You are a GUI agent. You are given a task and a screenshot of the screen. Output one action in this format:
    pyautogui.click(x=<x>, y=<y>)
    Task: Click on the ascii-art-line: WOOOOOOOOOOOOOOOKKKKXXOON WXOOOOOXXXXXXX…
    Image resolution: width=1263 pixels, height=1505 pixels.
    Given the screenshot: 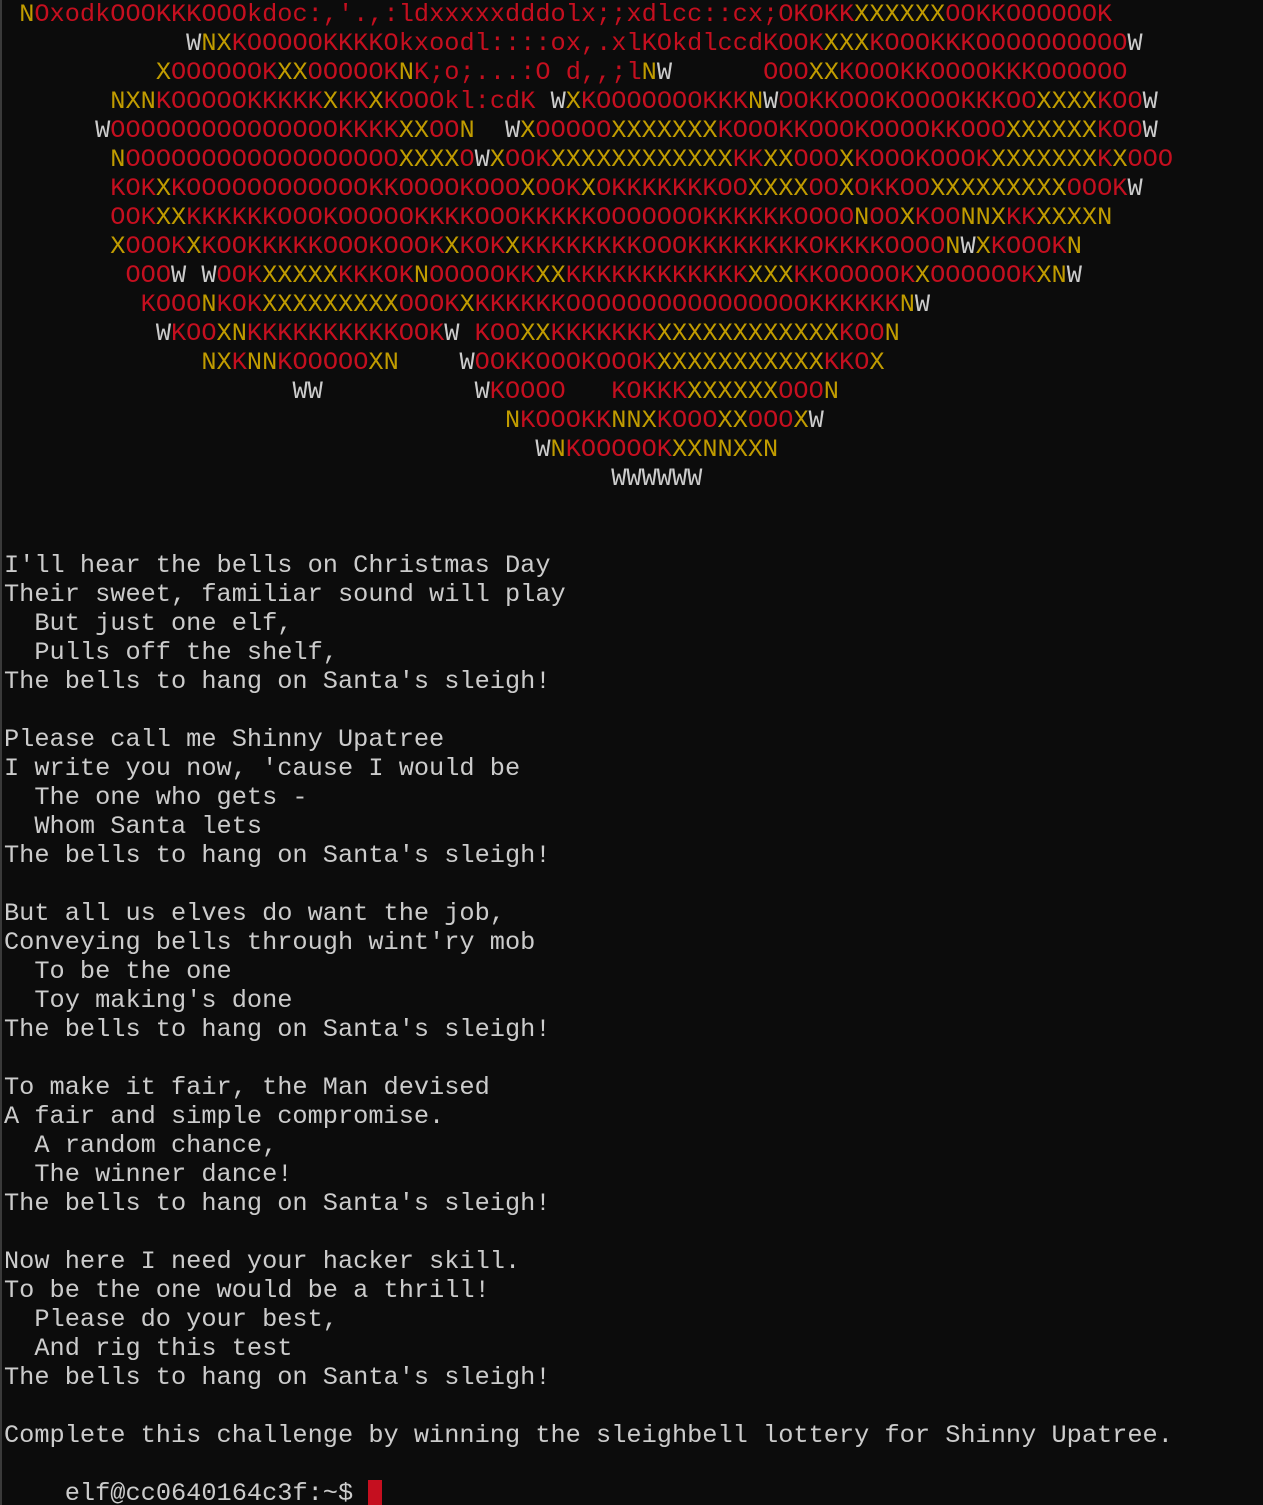 What is the action you would take?
    pyautogui.click(x=626, y=130)
    